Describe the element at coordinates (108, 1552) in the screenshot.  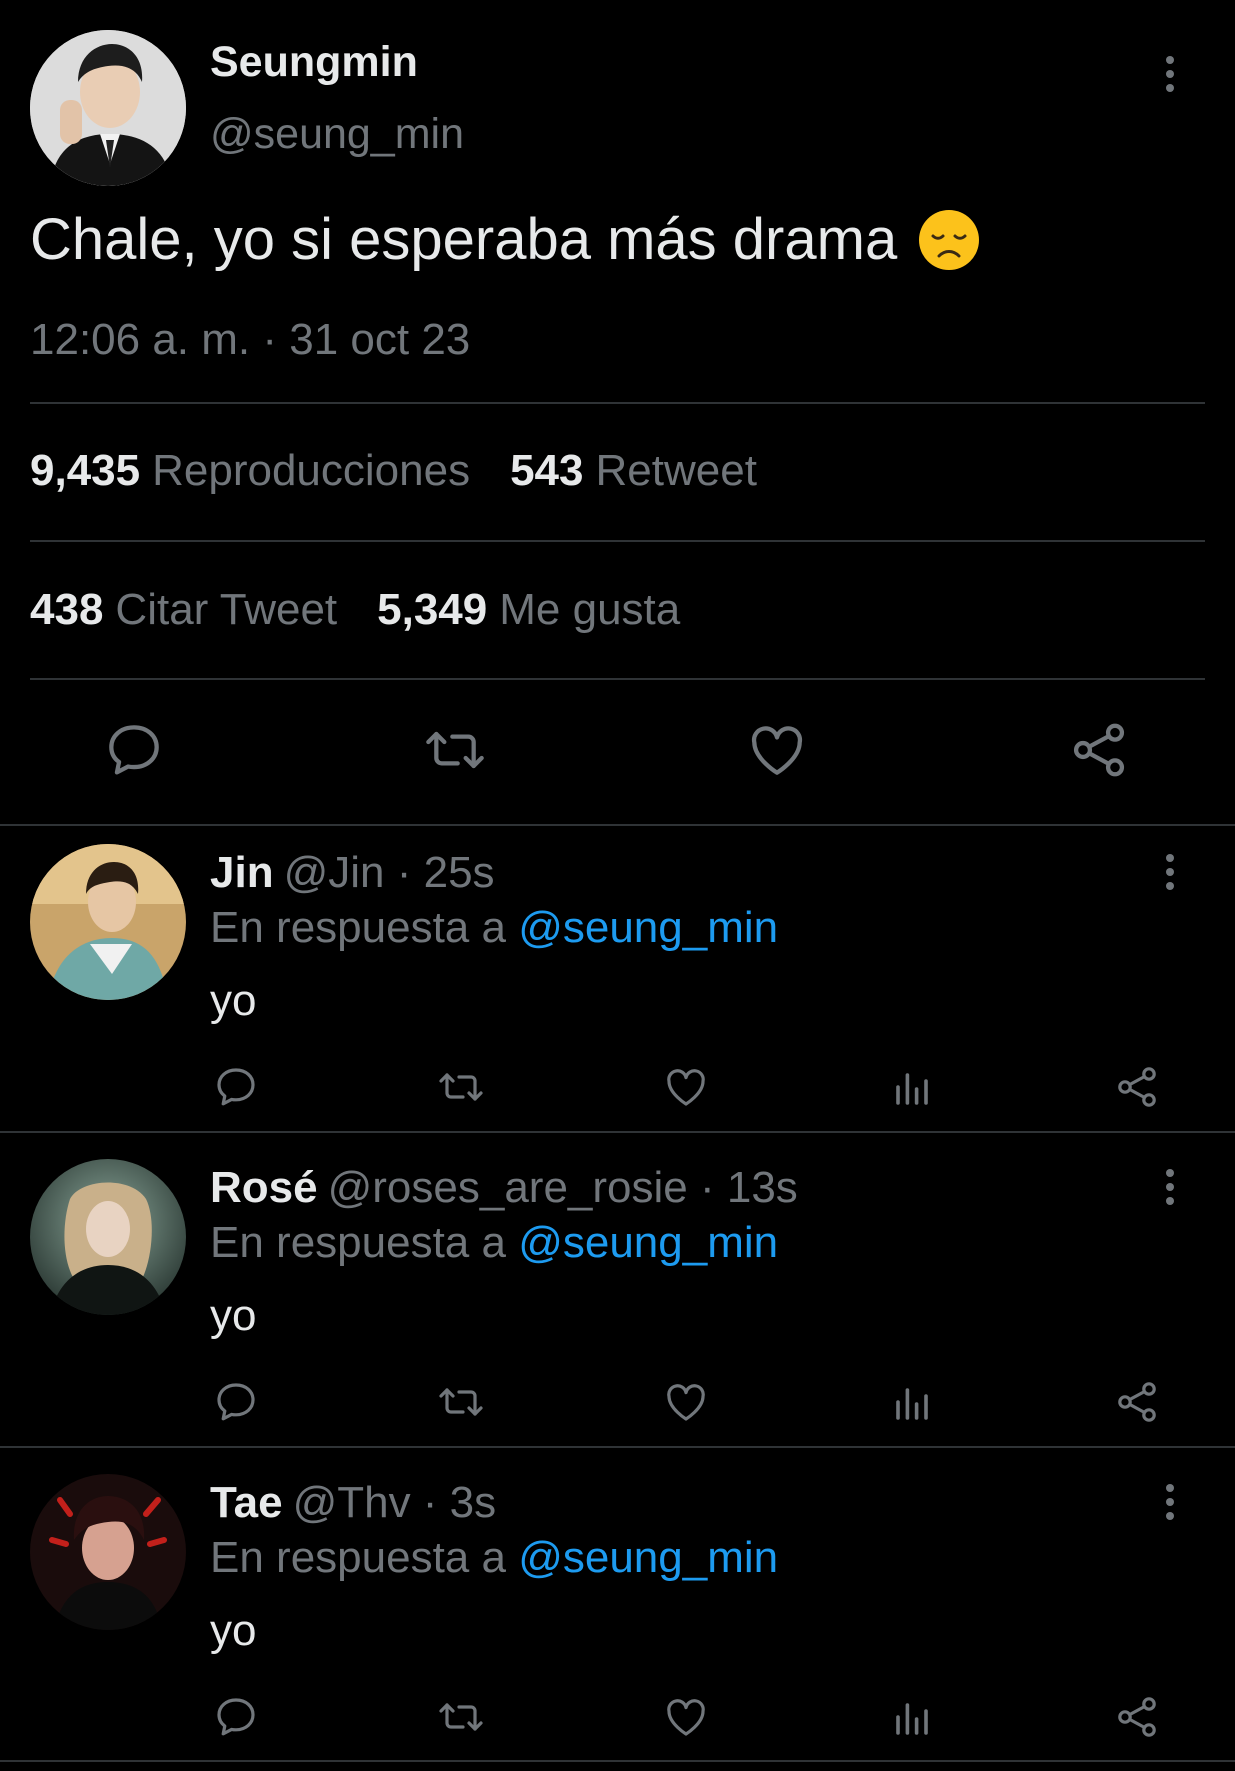
I see `avatar-tae` at that location.